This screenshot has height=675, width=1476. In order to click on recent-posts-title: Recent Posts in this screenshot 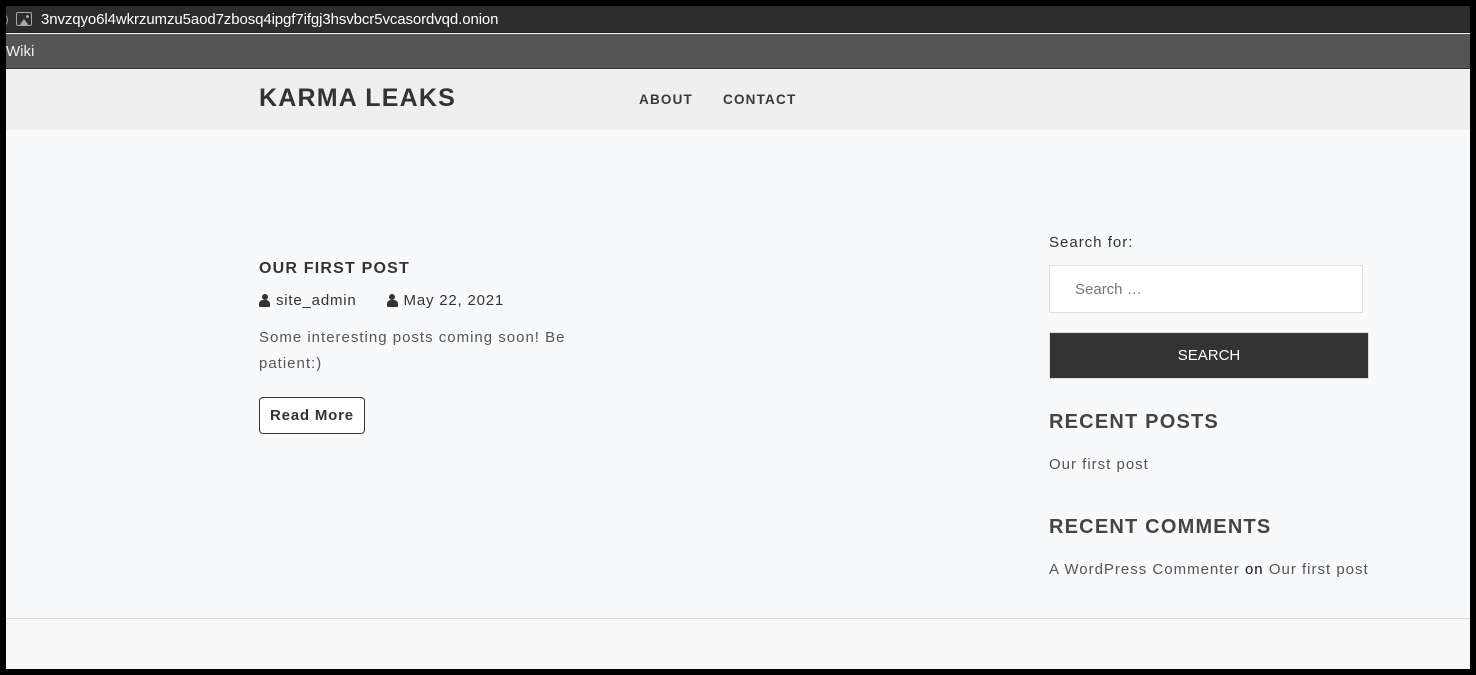, I will do `click(1134, 422)`.